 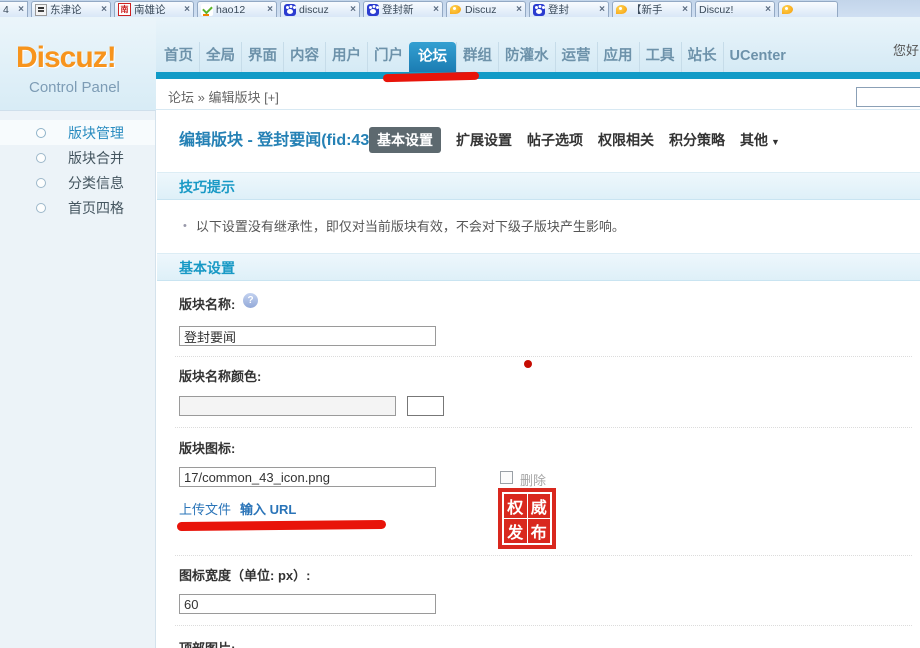 I want to click on browser-tab: hao12 ×, so click(x=237, y=9).